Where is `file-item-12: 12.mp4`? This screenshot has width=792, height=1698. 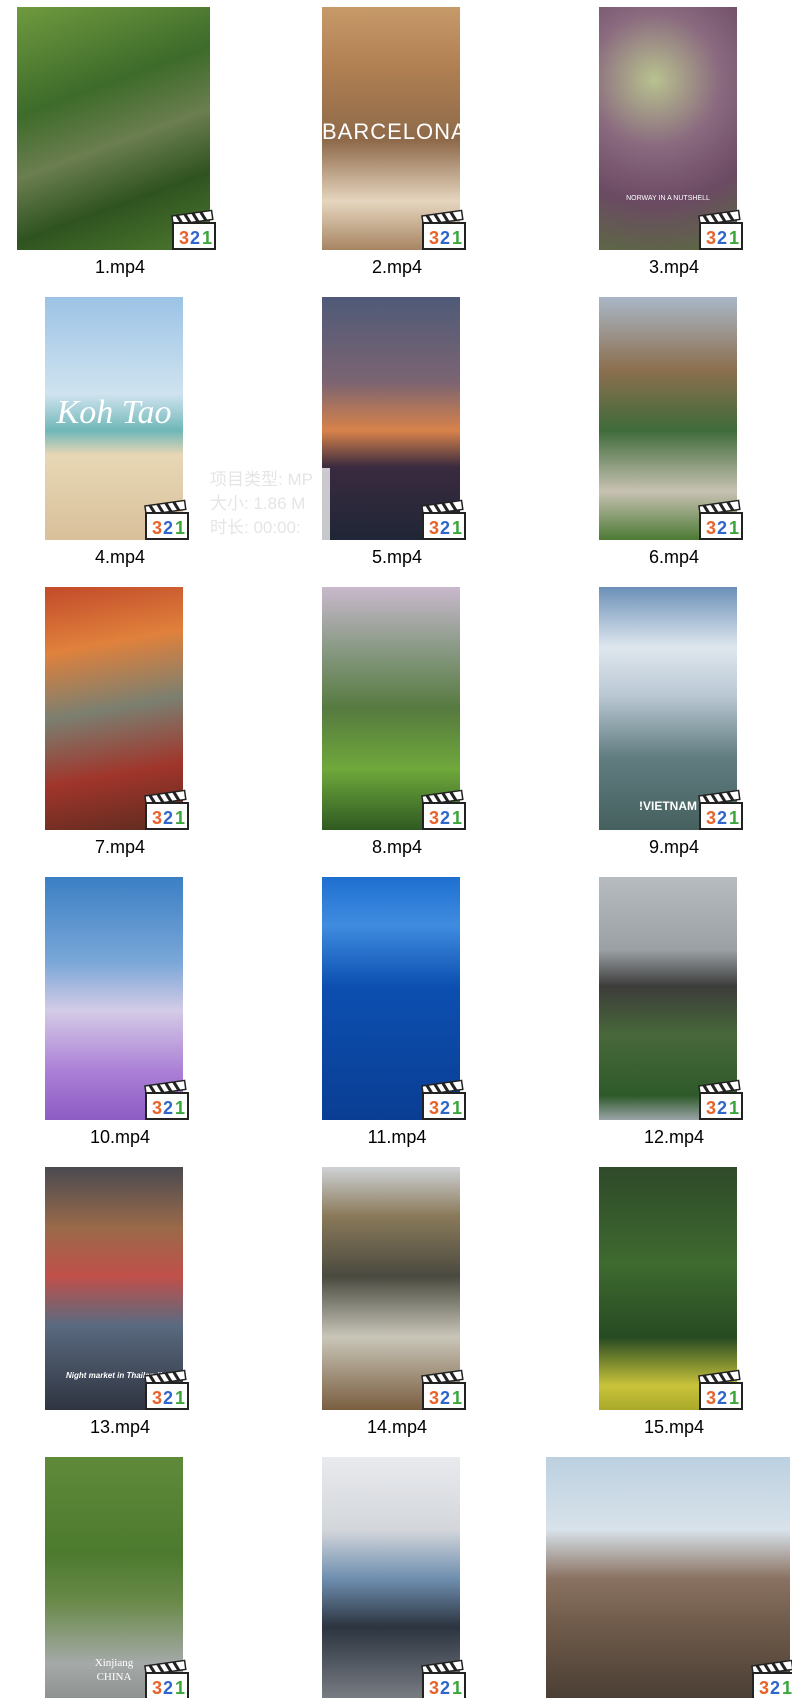 file-item-12: 12.mp4 is located at coordinates (673, 1015).